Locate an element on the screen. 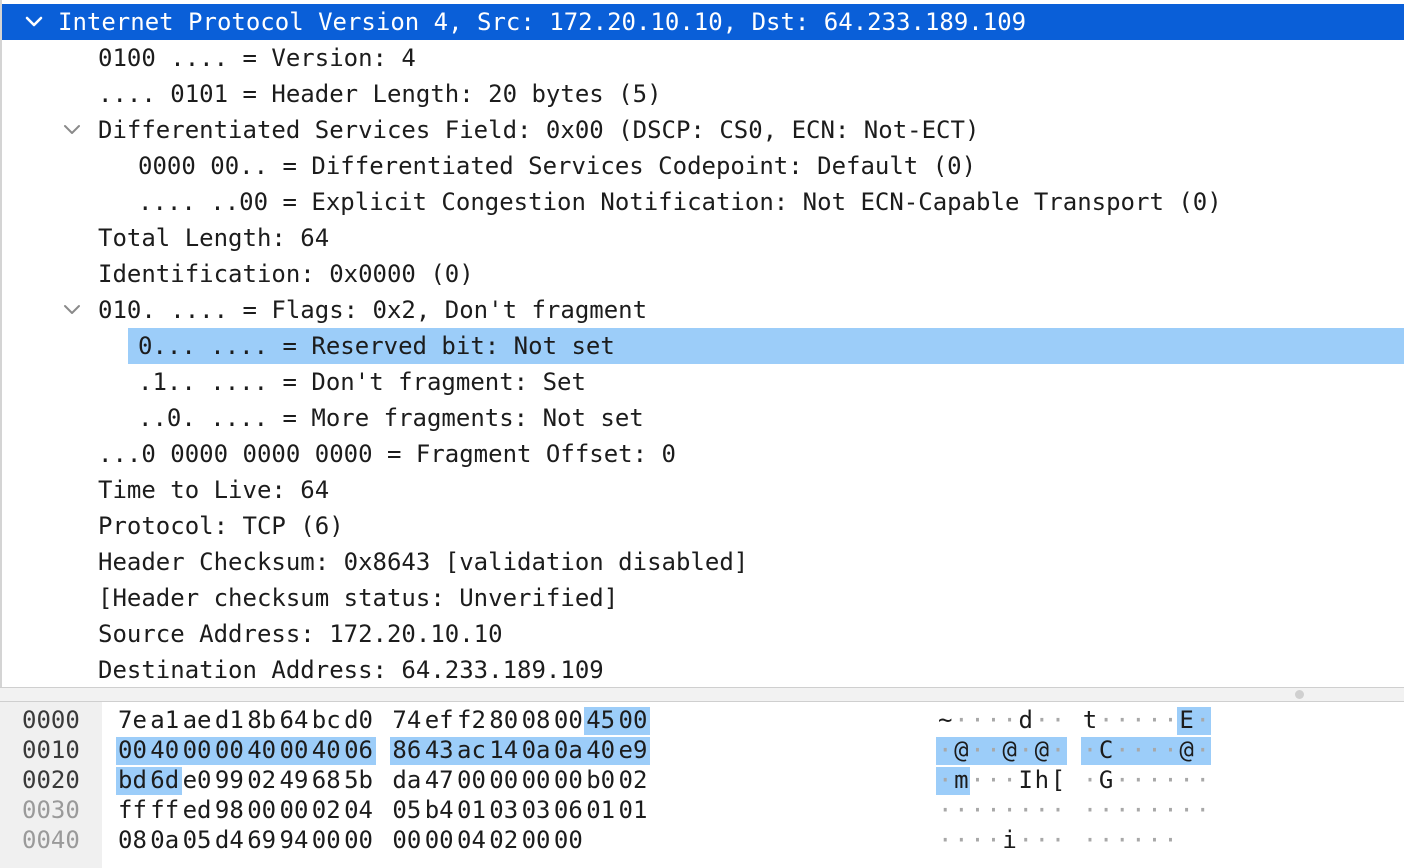 The image size is (1404, 868). grip-dot-icon is located at coordinates (1299, 694).